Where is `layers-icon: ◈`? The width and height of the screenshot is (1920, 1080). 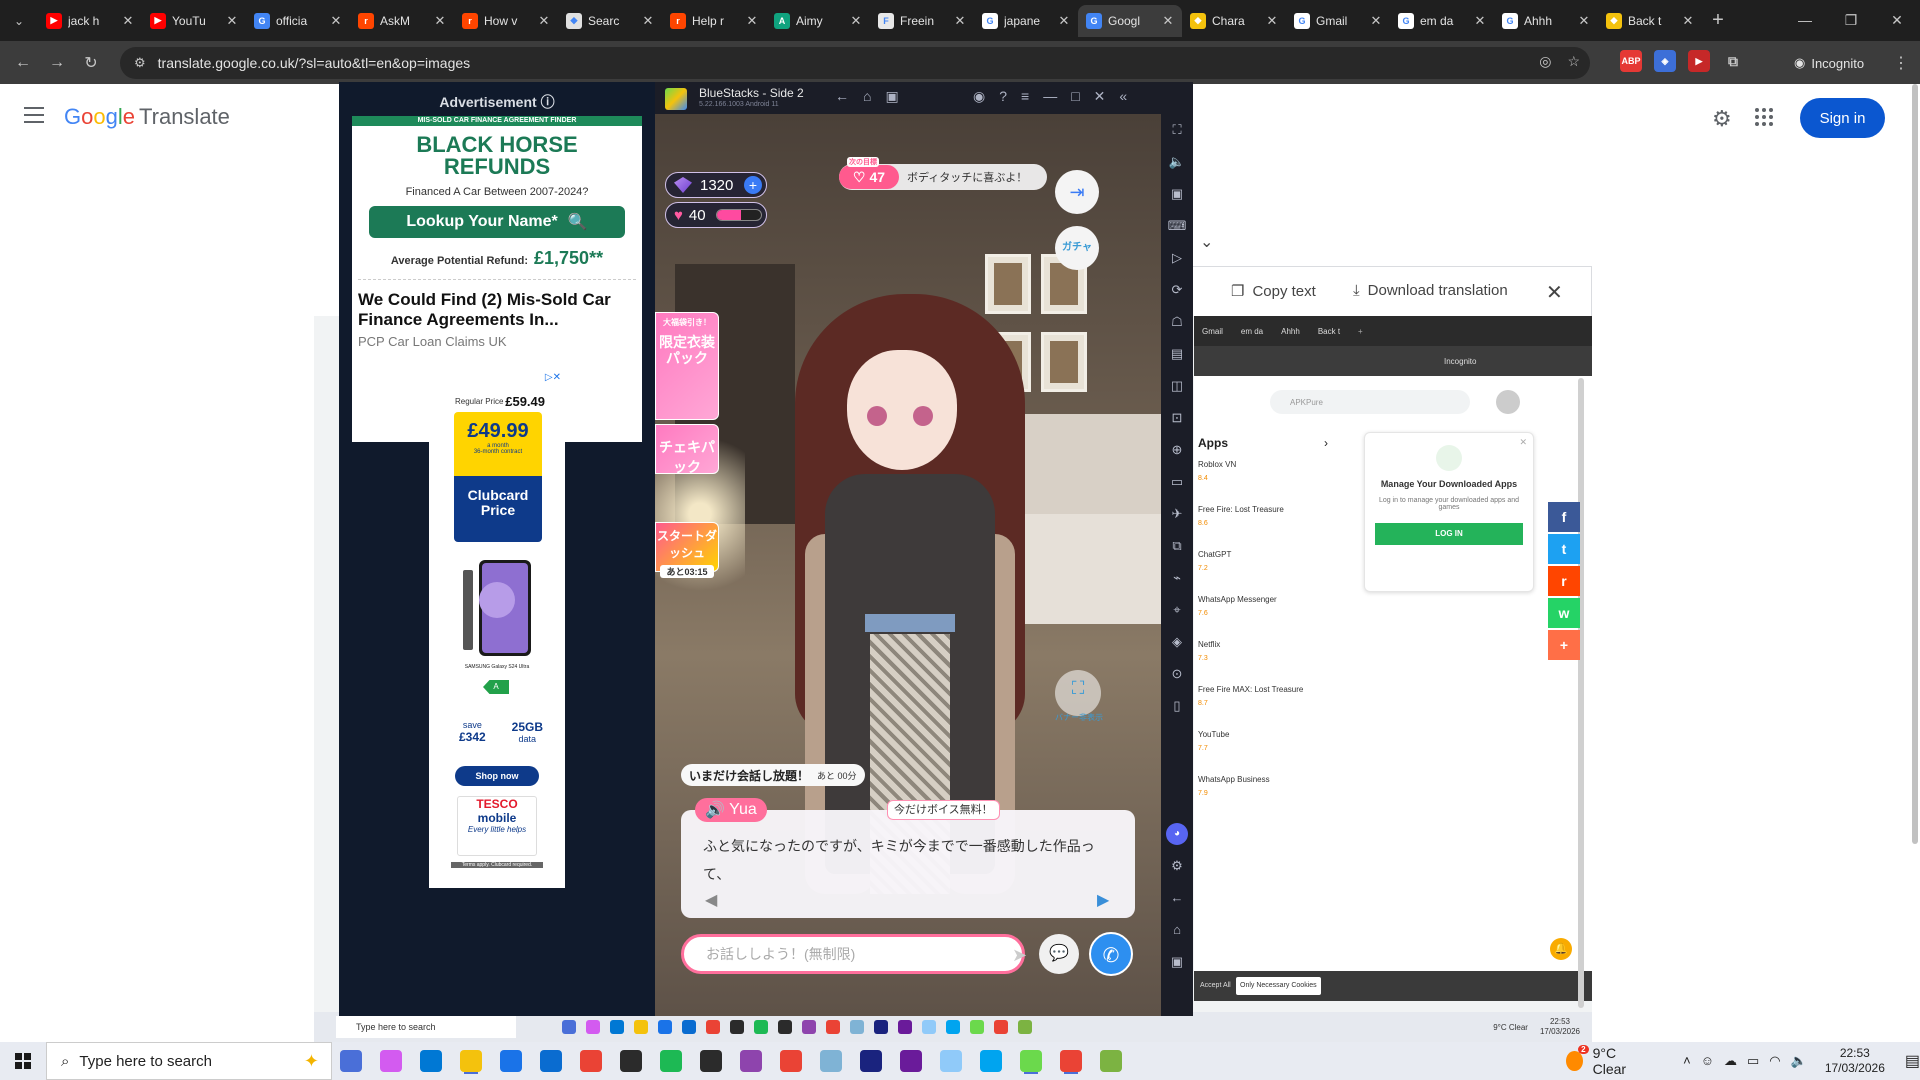 layers-icon: ◈ is located at coordinates (1177, 642).